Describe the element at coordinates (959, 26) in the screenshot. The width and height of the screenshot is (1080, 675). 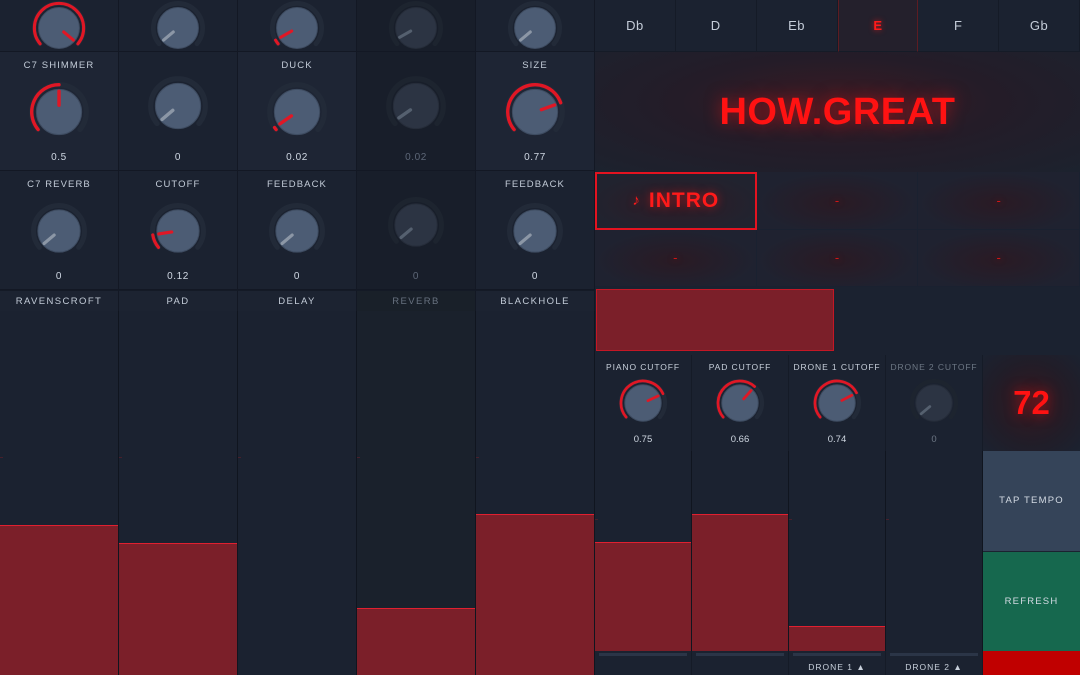
I see `note-button-f: F` at that location.